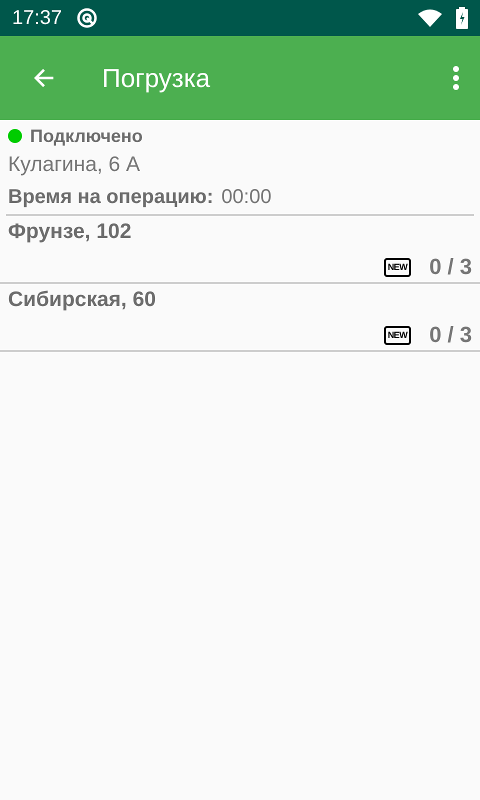 The width and height of the screenshot is (480, 800). I want to click on battery-icon, so click(462, 18).